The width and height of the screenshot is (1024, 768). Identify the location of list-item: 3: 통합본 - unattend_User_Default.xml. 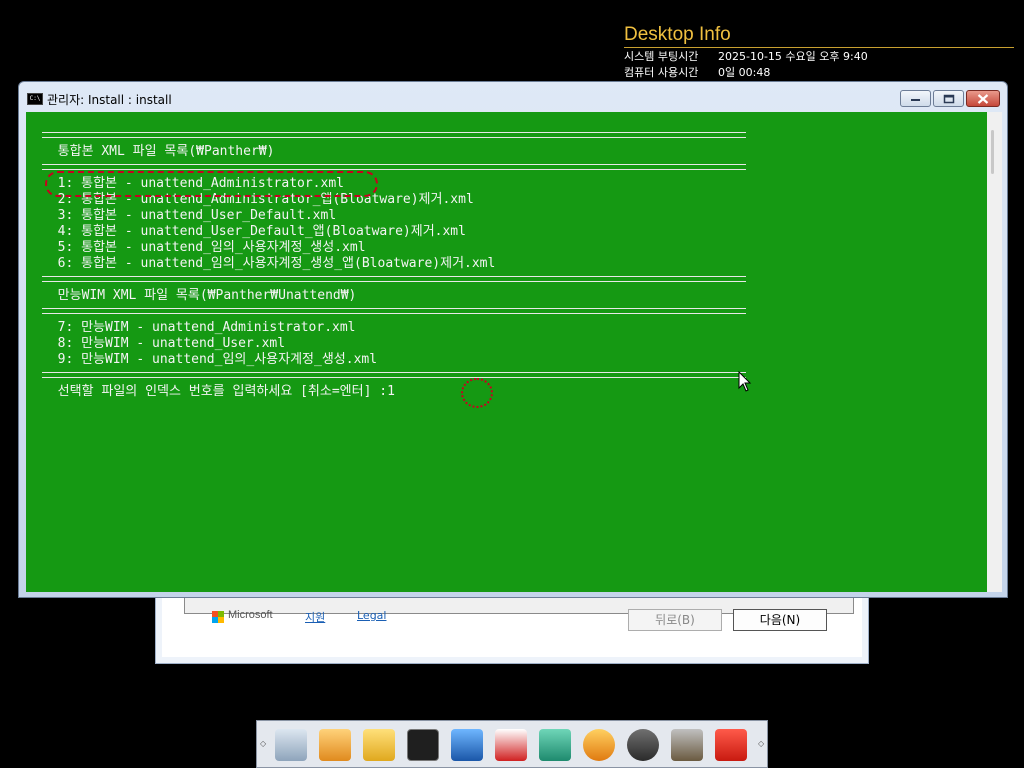
(189, 215).